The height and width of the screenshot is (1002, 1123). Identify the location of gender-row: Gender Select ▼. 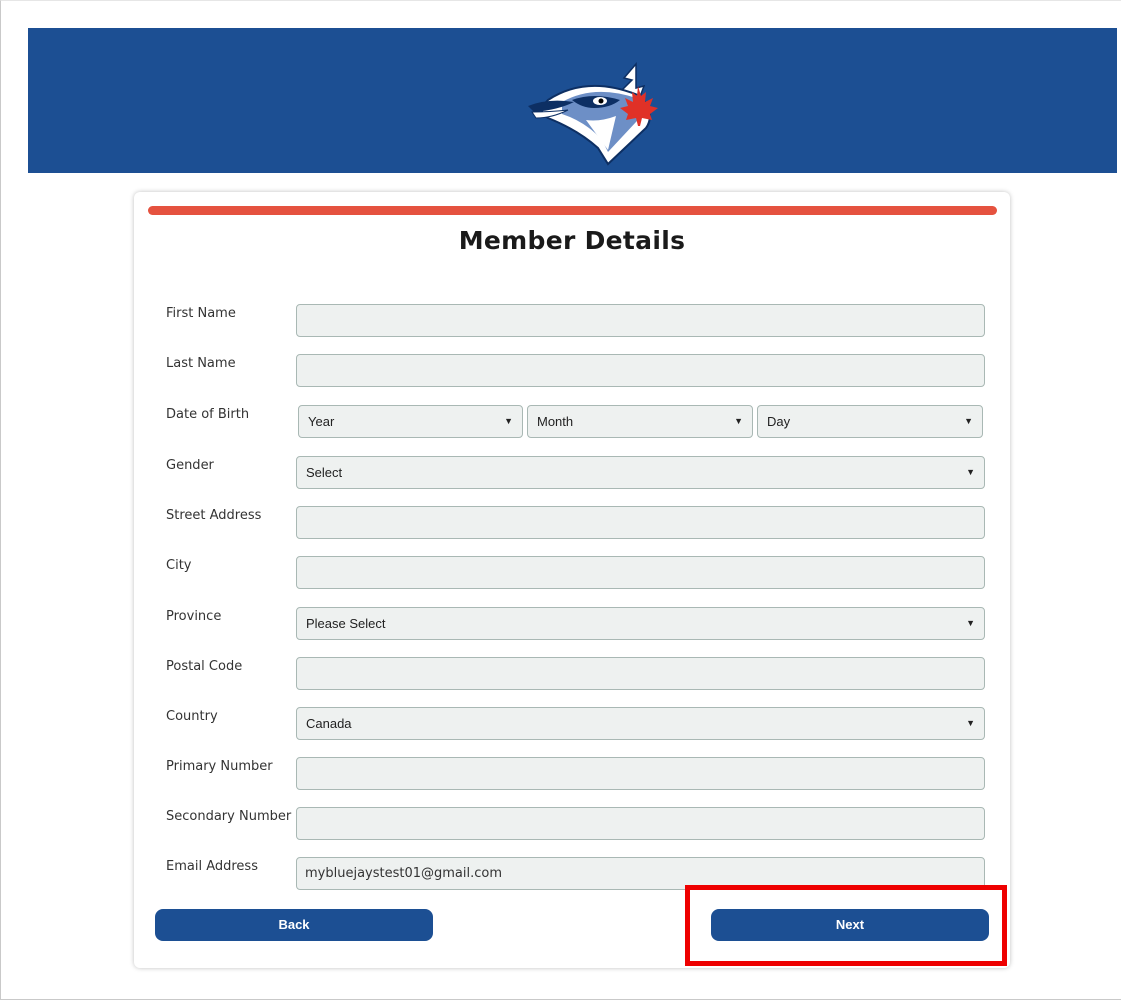
(576, 473).